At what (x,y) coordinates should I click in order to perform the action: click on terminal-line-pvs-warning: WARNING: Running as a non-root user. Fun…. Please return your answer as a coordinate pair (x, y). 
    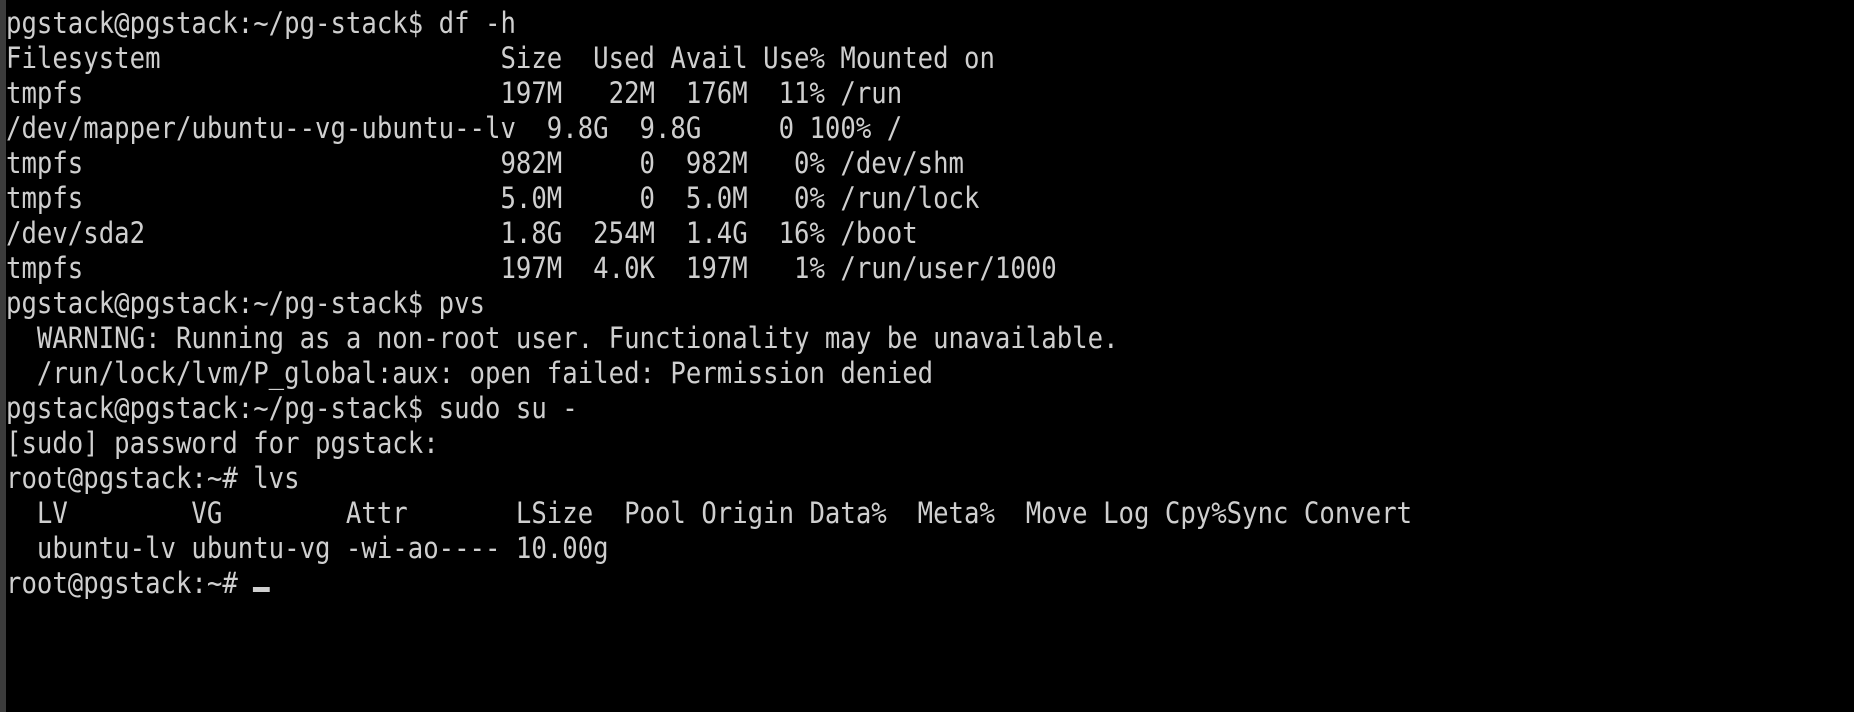
    Looking at the image, I should click on (562, 338).